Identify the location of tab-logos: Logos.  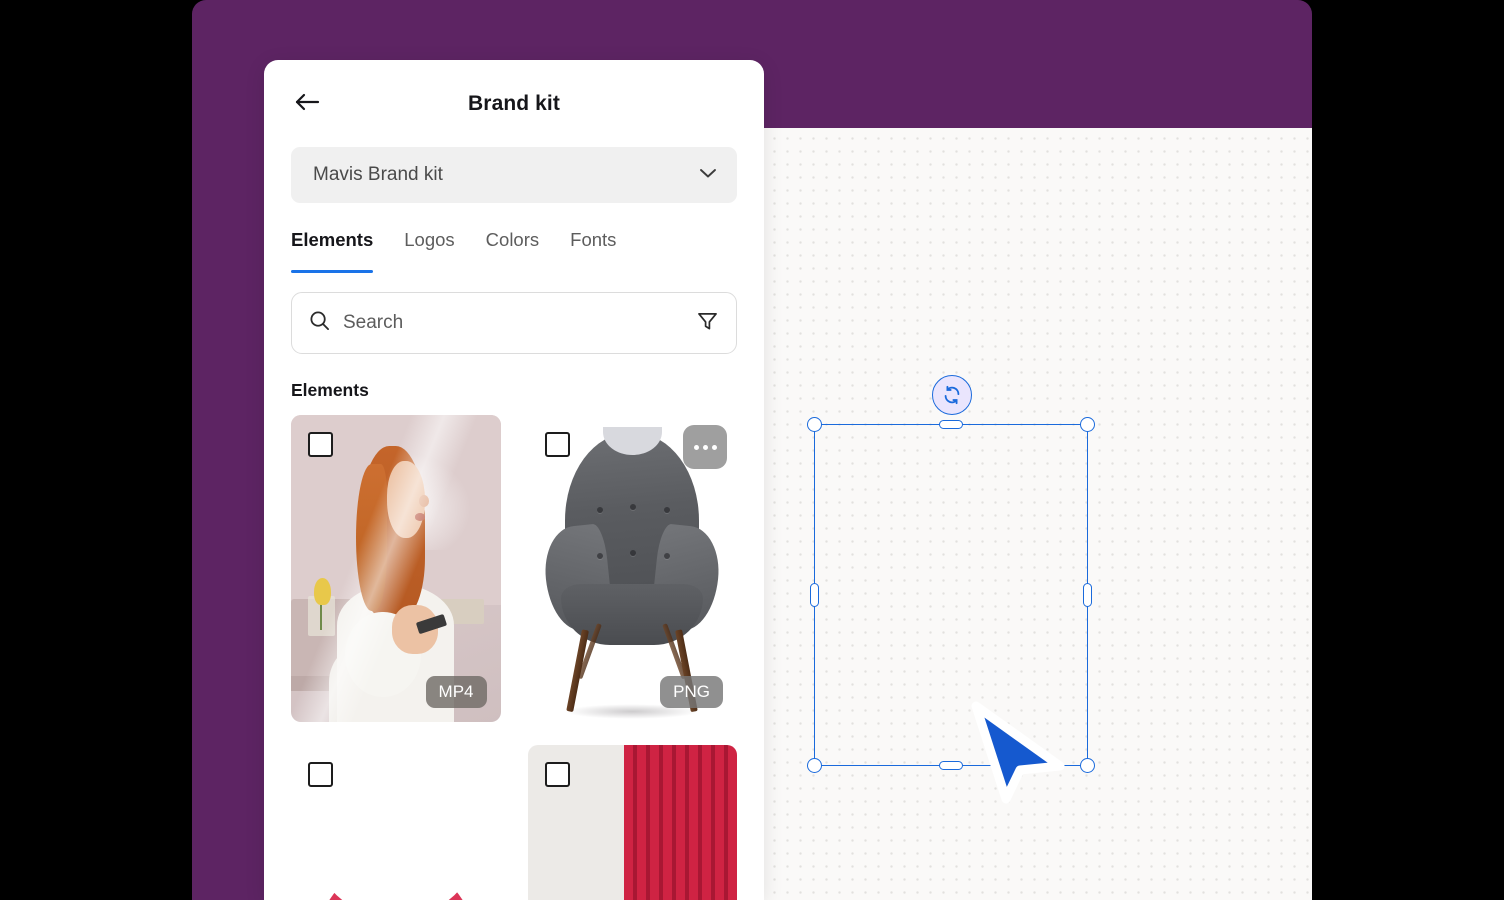
(429, 251).